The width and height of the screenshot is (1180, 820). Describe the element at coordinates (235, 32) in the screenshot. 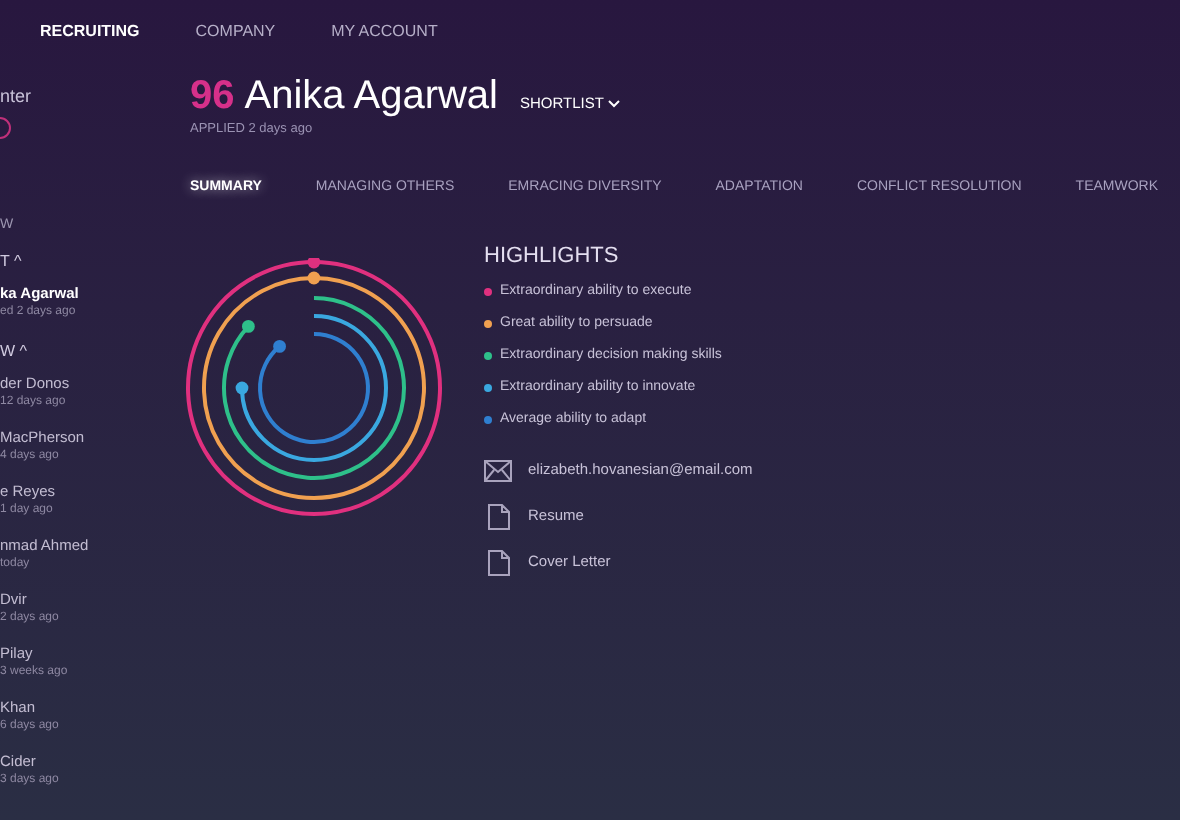

I see `nav-link: COMPANY` at that location.